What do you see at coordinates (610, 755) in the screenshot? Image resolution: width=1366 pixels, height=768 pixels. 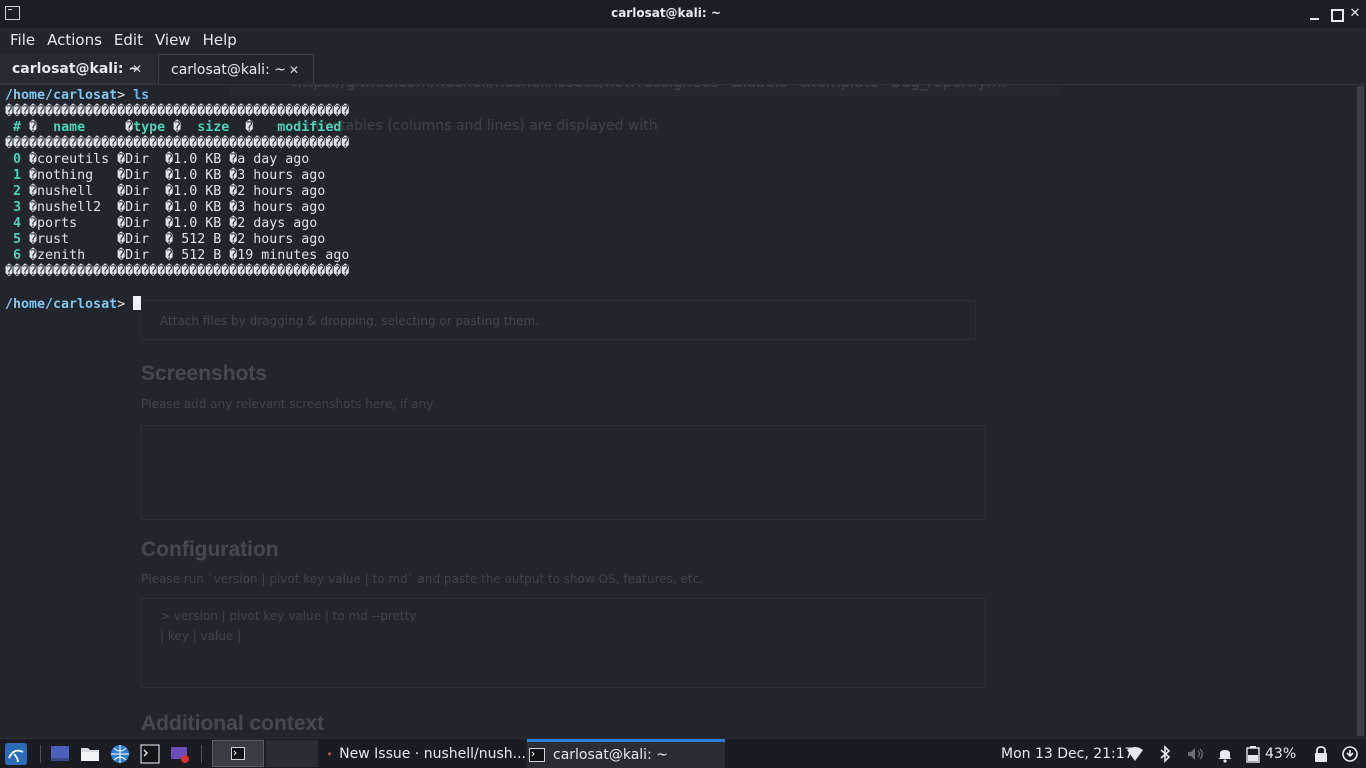 I see `task-label: carlosat@kali: ~` at bounding box center [610, 755].